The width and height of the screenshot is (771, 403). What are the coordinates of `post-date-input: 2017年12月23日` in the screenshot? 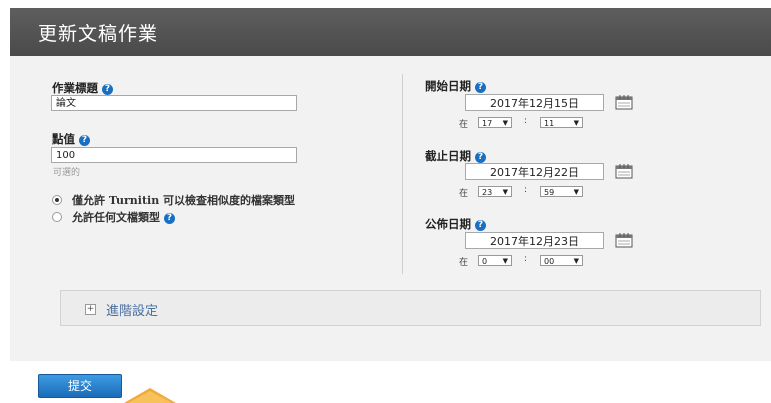 It's located at (534, 240).